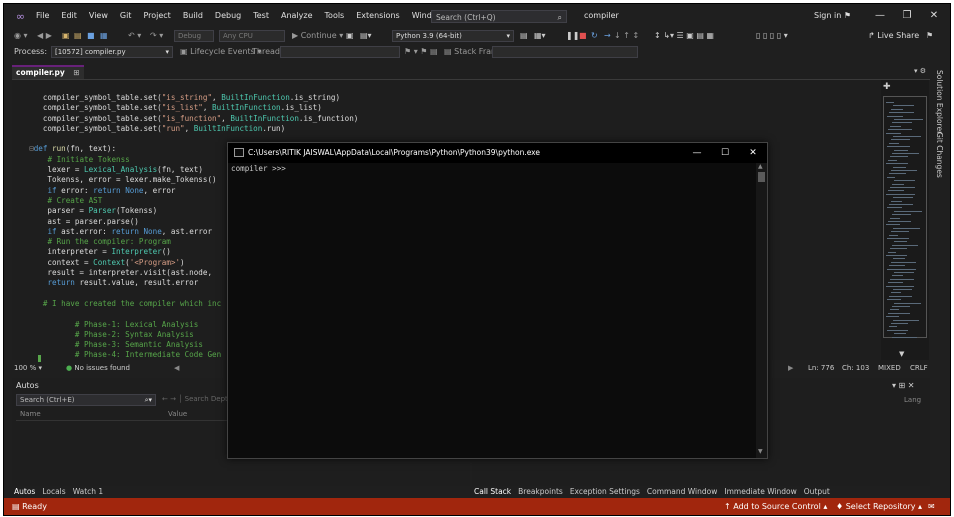 The width and height of the screenshot is (954, 517). What do you see at coordinates (377, 16) in the screenshot?
I see `menu-item-extensions: Extensions` at bounding box center [377, 16].